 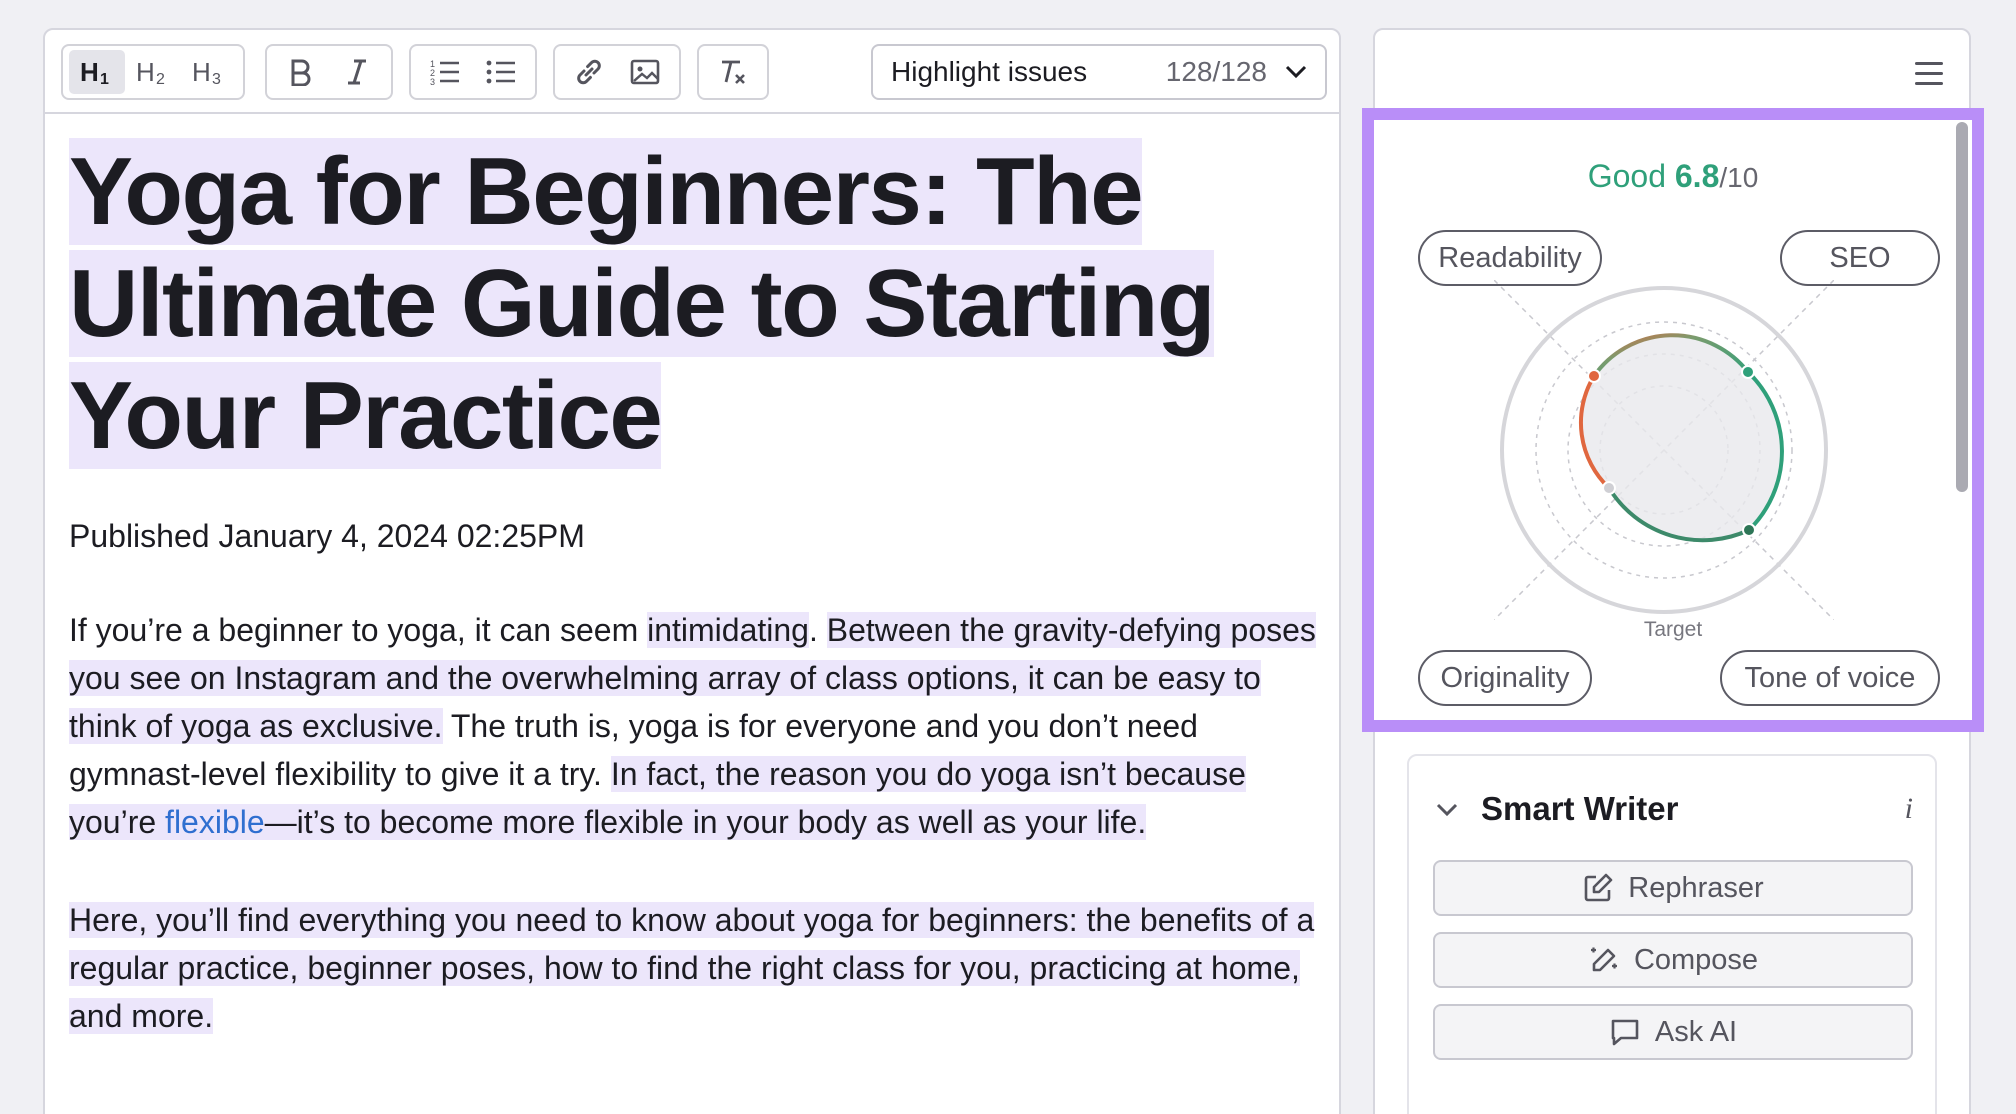 I want to click on p1-text: ., so click(x=817, y=630).